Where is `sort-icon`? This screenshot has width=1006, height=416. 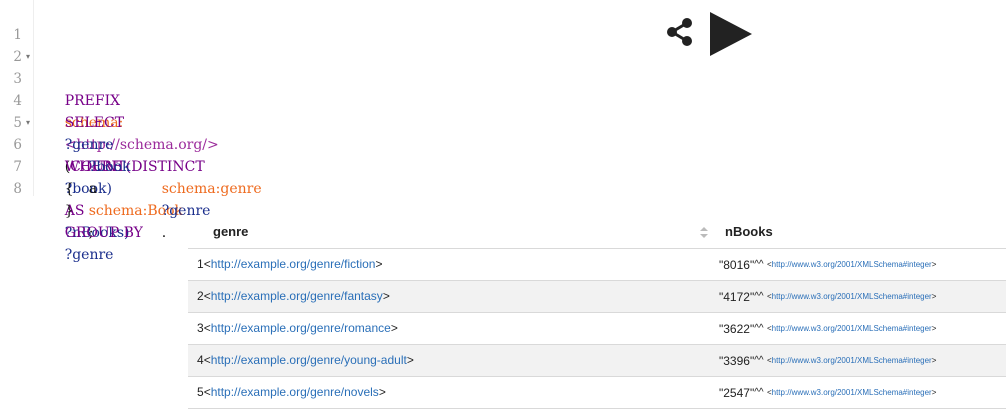 sort-icon is located at coordinates (704, 232).